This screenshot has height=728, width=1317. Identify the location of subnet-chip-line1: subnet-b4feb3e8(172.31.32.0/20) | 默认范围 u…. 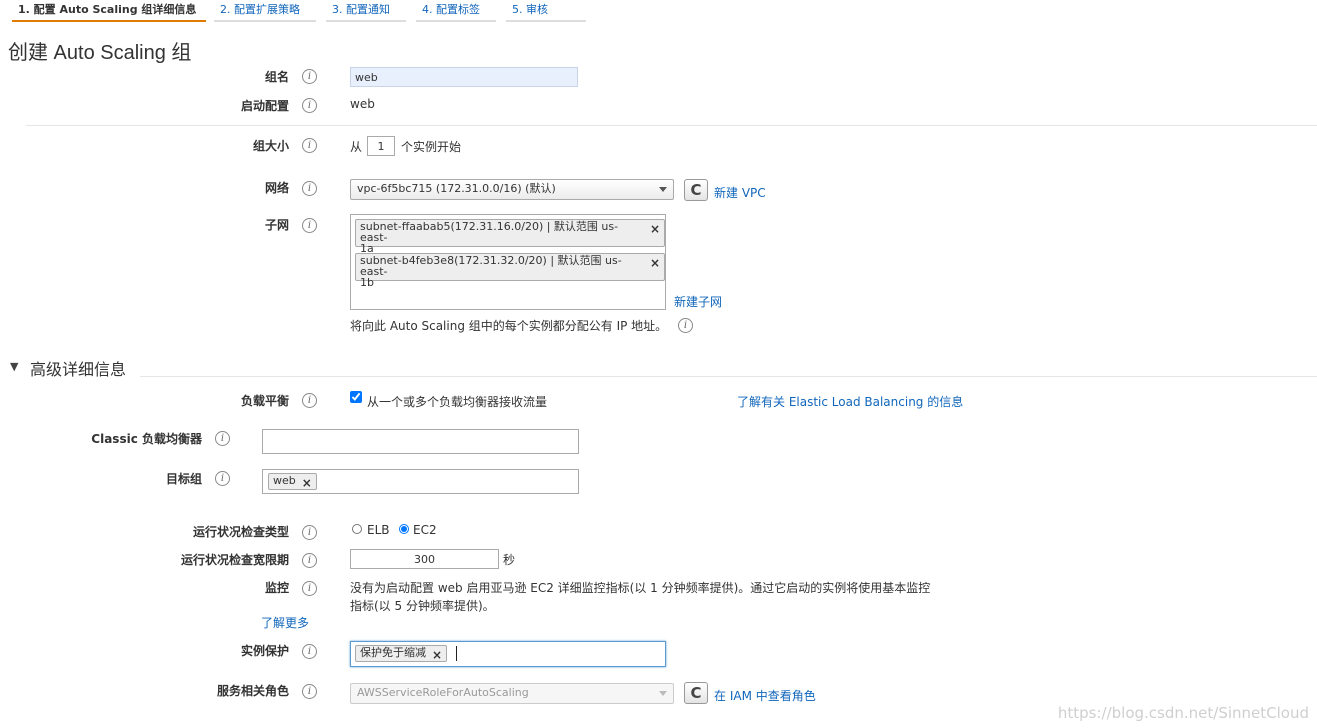
(491, 266).